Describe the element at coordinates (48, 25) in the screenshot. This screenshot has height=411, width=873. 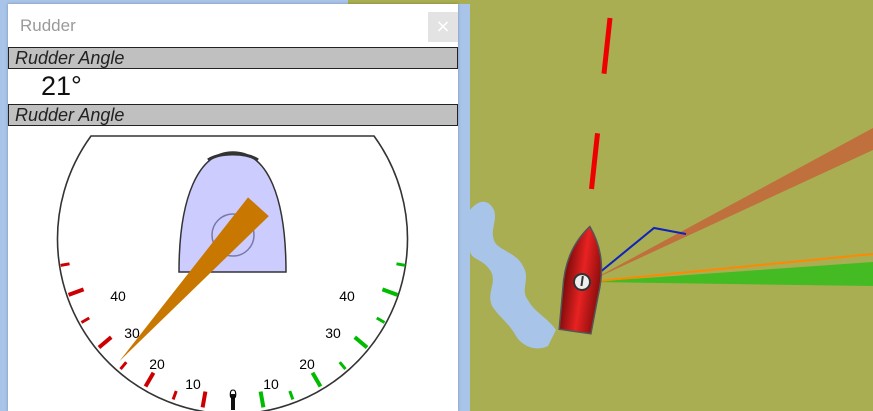
I see `window-title: Rudder` at that location.